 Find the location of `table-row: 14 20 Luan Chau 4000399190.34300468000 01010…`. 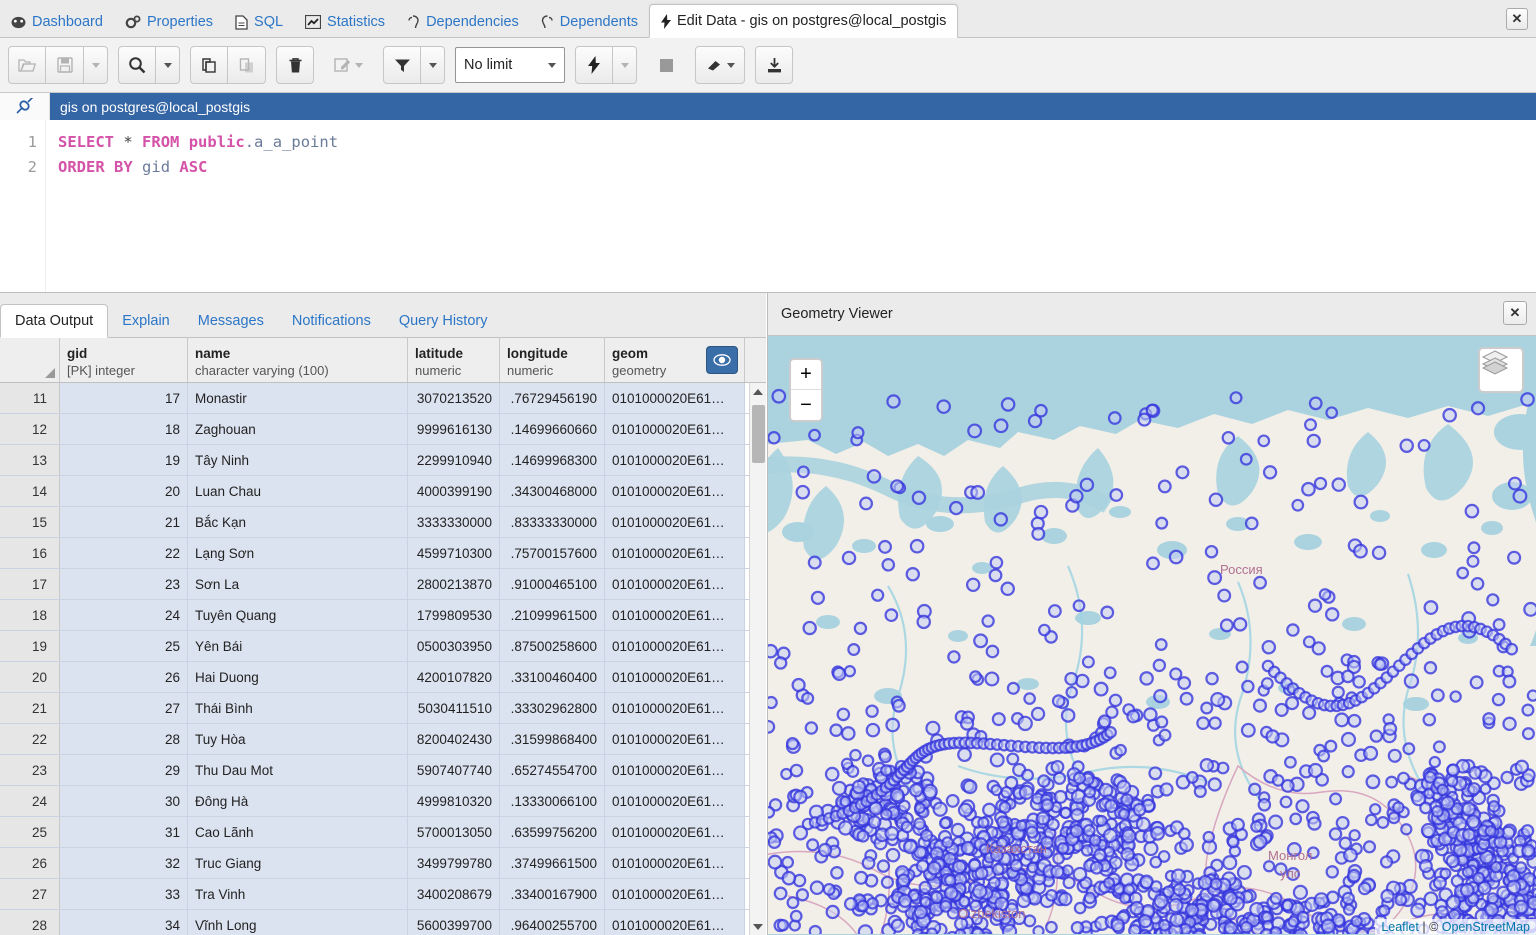

table-row: 14 20 Luan Chau 4000399190.34300468000 01010… is located at coordinates (383, 491).